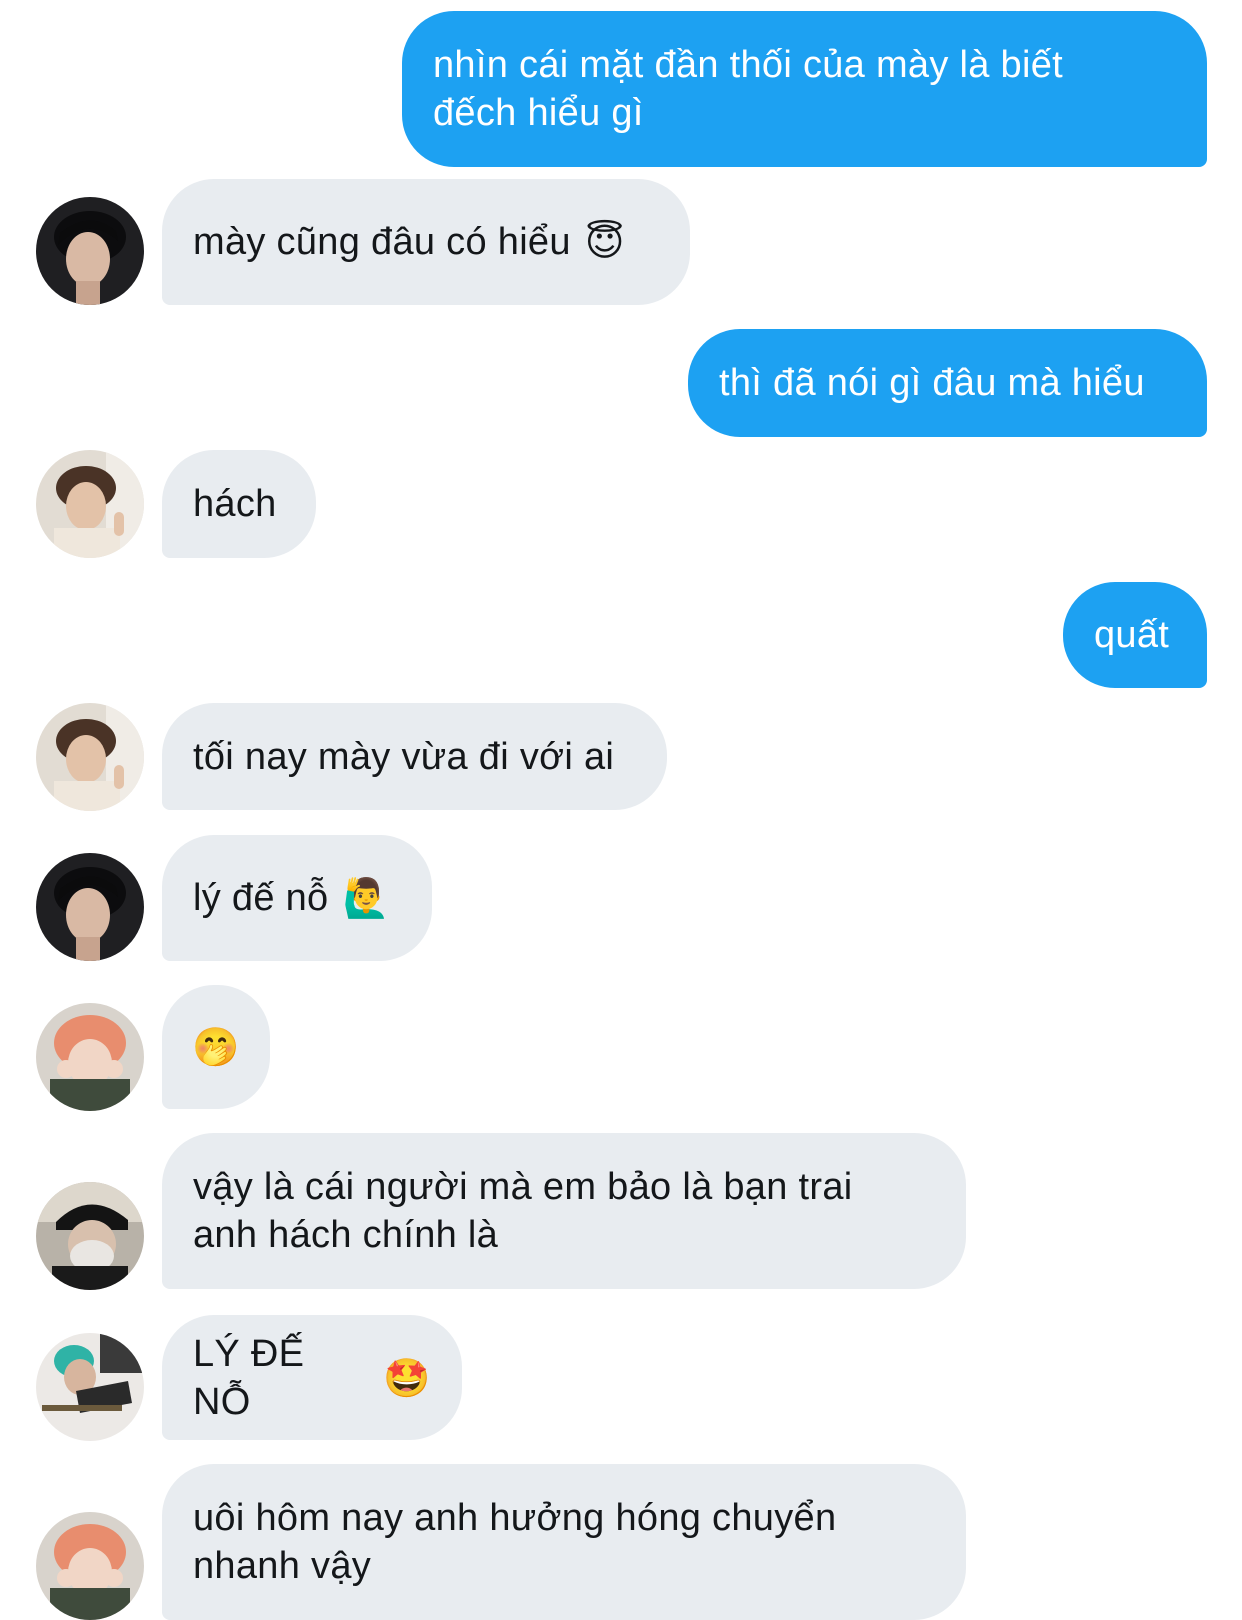  I want to click on message-text: hách, so click(235, 504).